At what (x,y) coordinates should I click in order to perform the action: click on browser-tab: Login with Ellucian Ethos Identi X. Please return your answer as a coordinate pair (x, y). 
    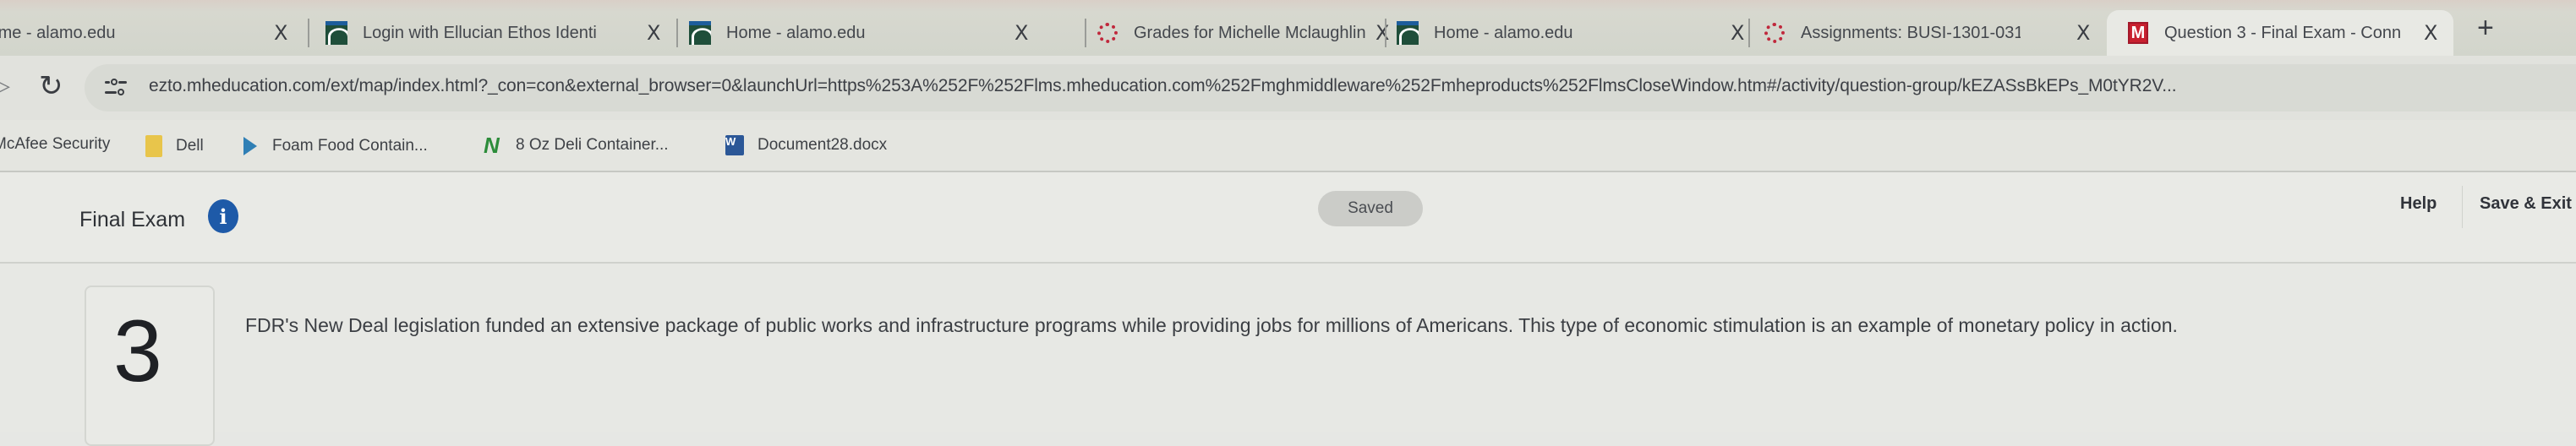
    Looking at the image, I should click on (498, 33).